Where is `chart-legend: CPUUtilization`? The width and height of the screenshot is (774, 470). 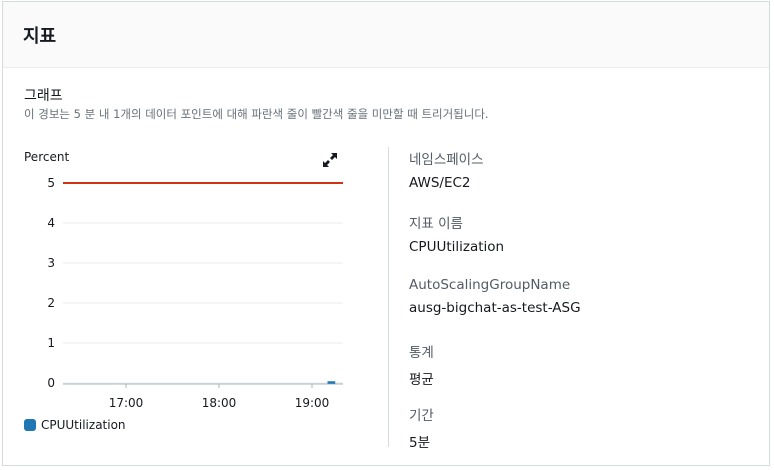
chart-legend: CPUUtilization is located at coordinates (75, 425).